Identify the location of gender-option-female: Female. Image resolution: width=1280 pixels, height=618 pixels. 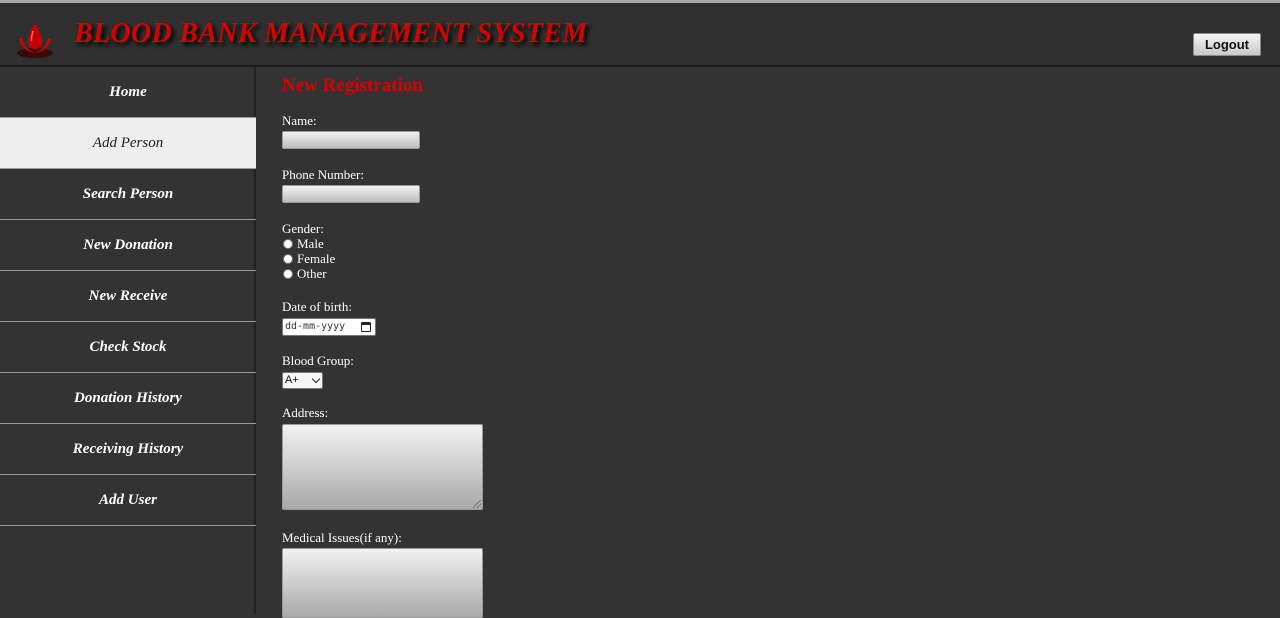
(308, 258).